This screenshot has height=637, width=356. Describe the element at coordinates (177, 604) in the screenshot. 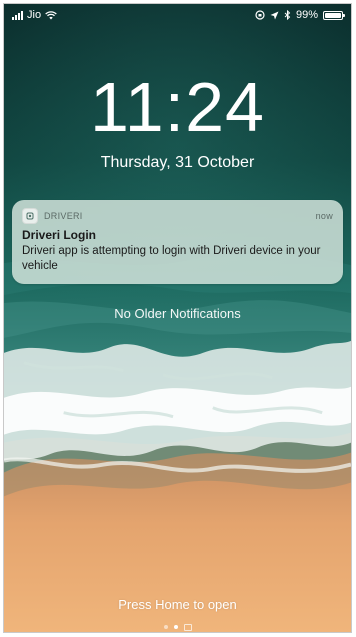

I see `press-home-to-open-label: Press Home to open` at that location.